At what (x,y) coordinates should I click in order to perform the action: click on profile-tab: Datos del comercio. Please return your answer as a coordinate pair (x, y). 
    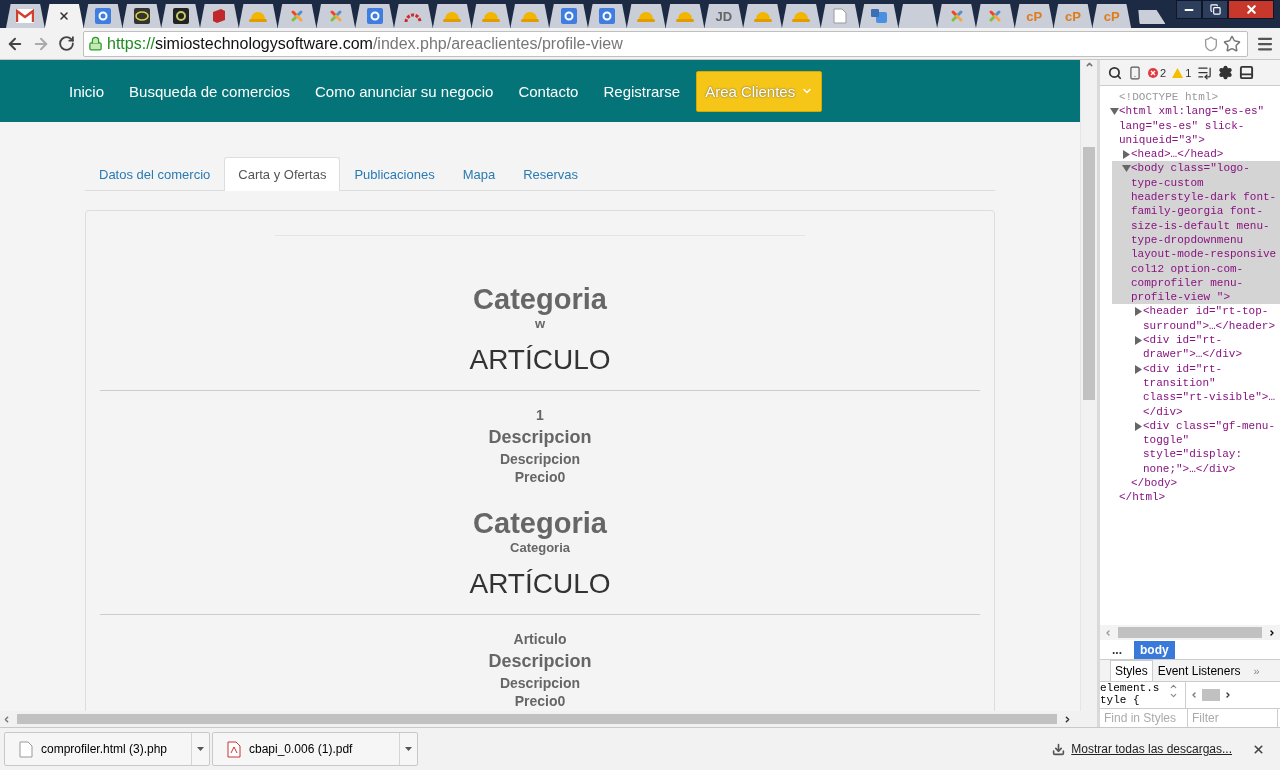
    Looking at the image, I should click on (155, 174).